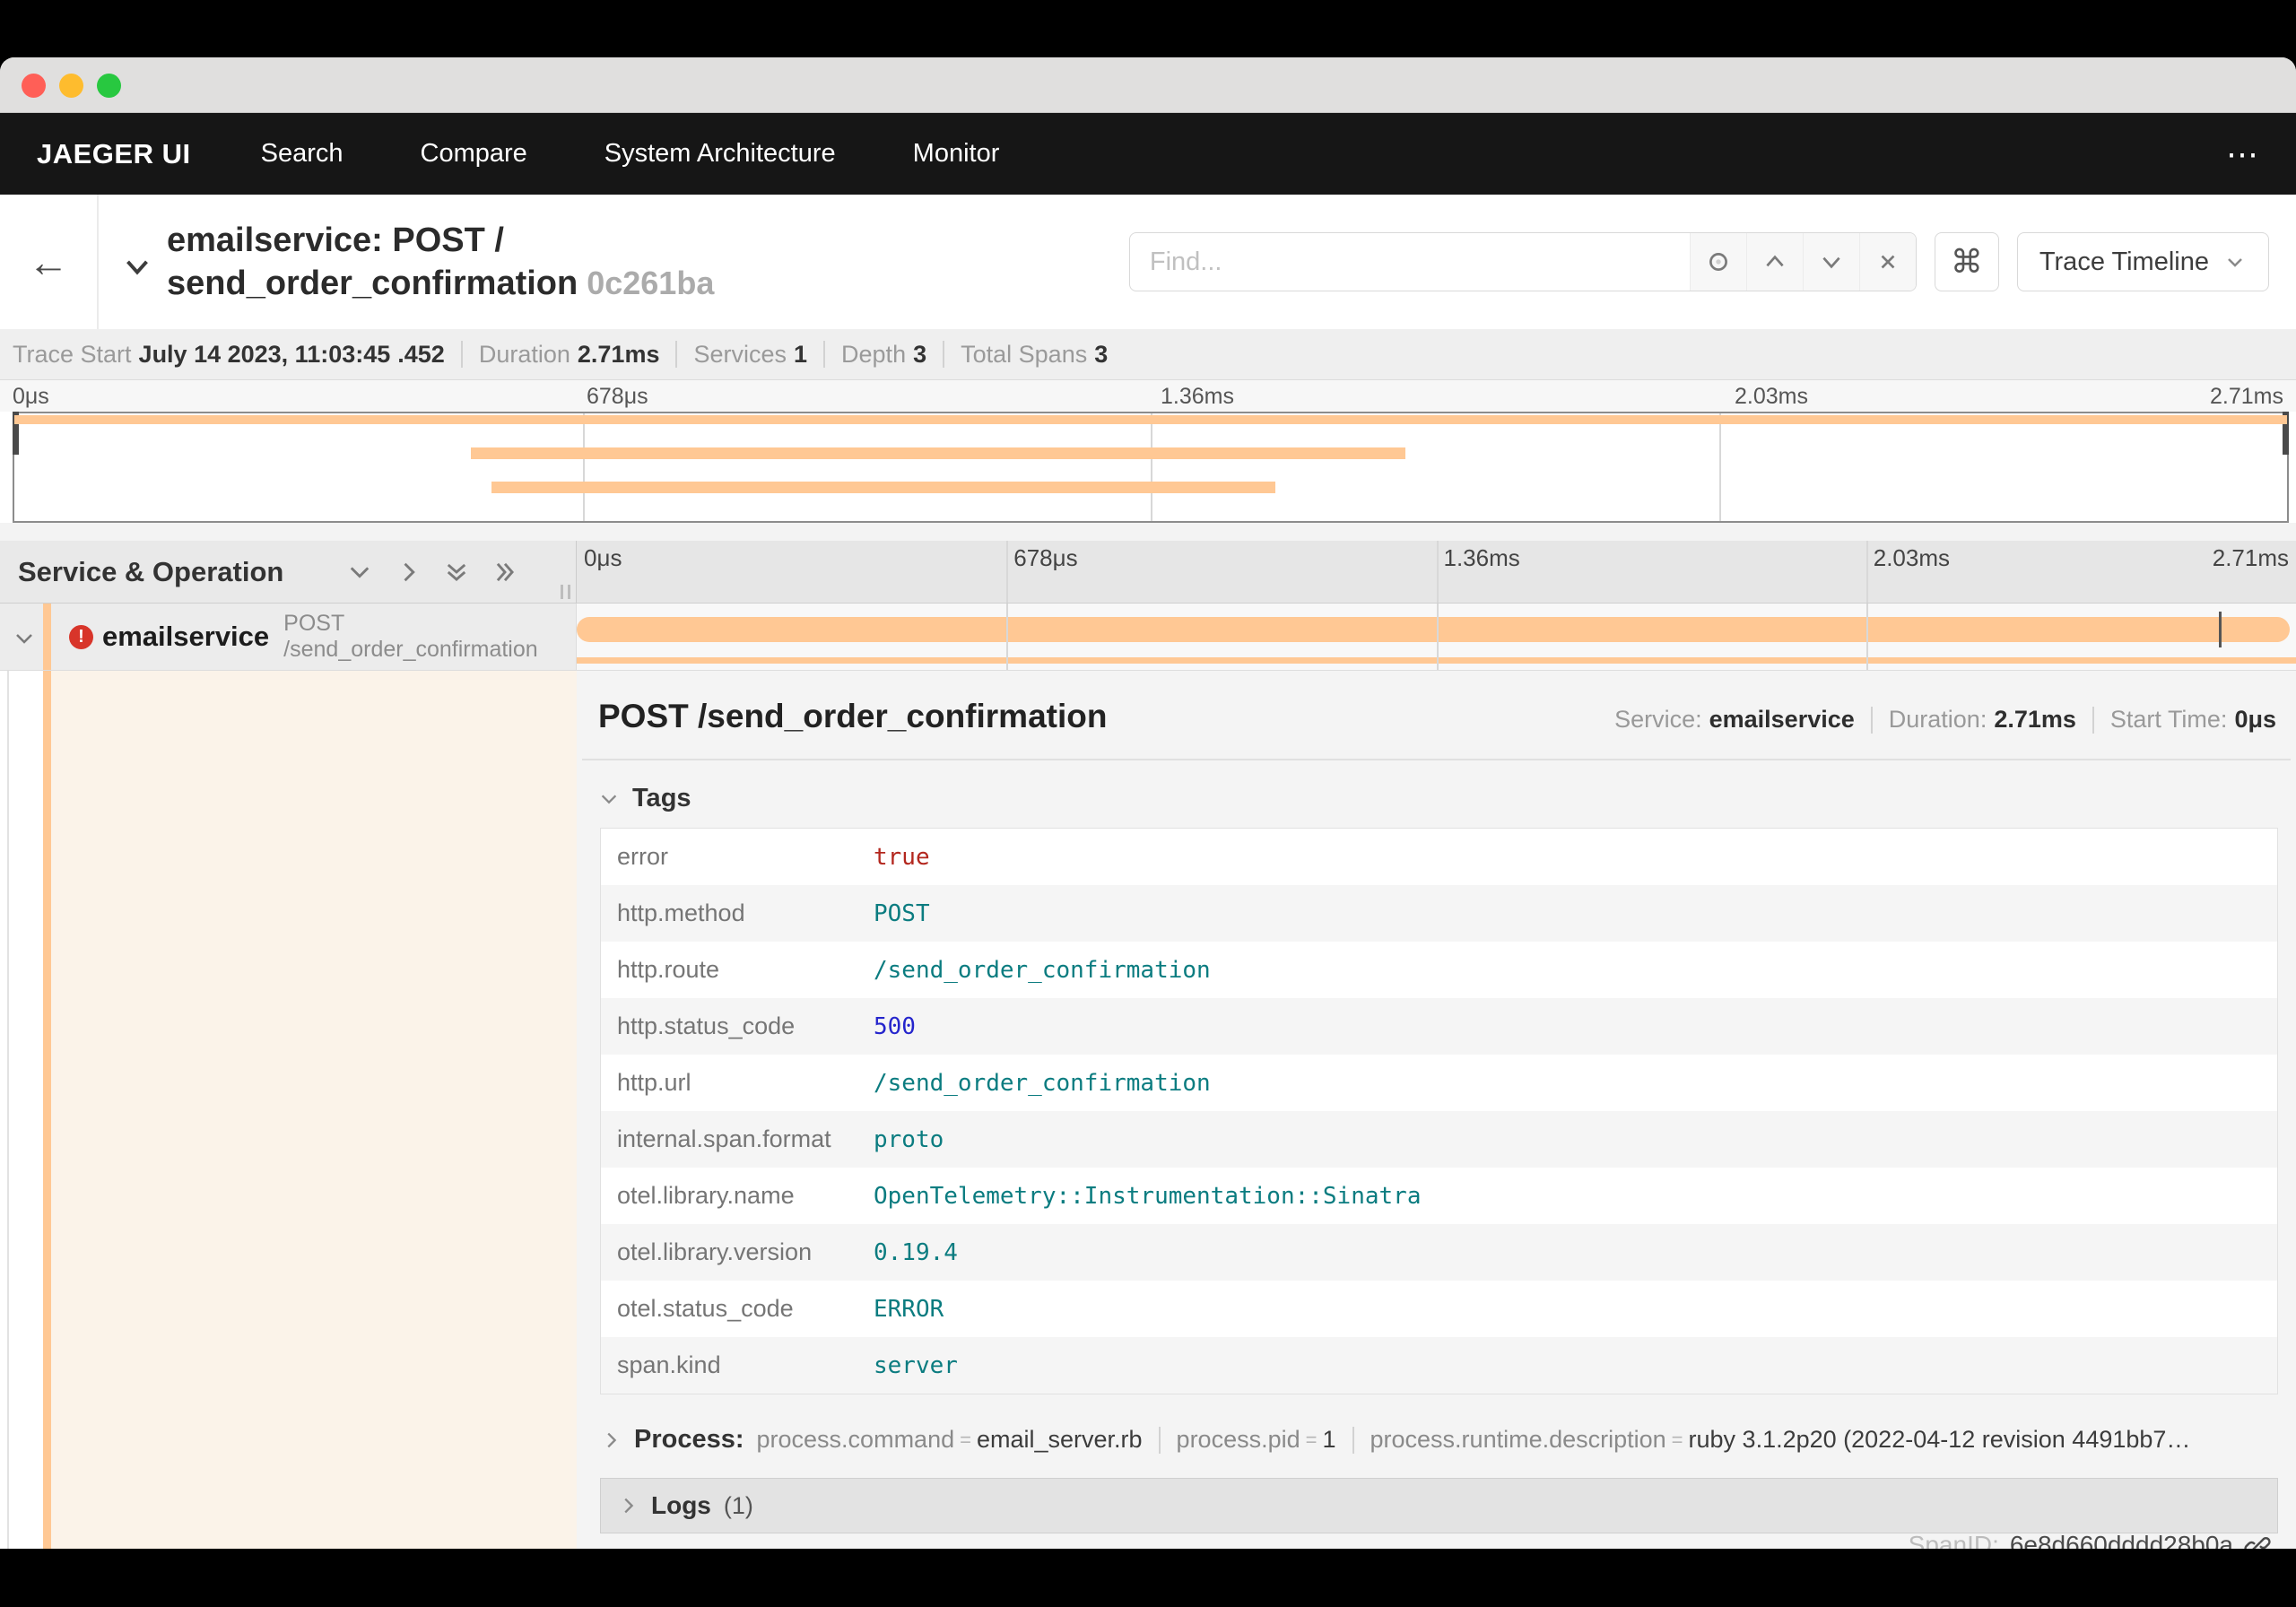 This screenshot has height=1607, width=2296. Describe the element at coordinates (715, 1252) in the screenshot. I see `tag-key: otel.library.version` at that location.